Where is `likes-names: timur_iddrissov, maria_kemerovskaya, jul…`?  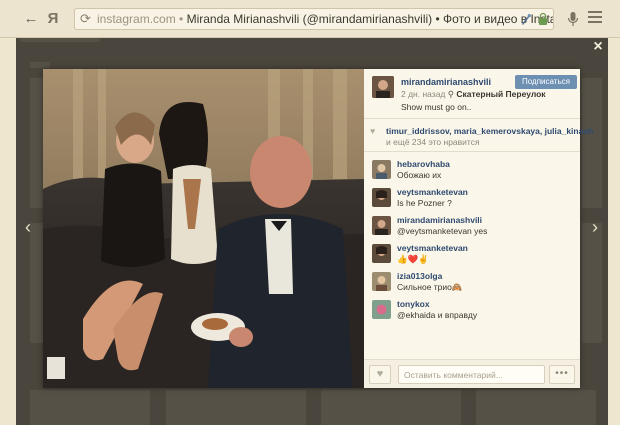 likes-names: timur_iddrissov, maria_kemerovskaya, jul… is located at coordinates (489, 131).